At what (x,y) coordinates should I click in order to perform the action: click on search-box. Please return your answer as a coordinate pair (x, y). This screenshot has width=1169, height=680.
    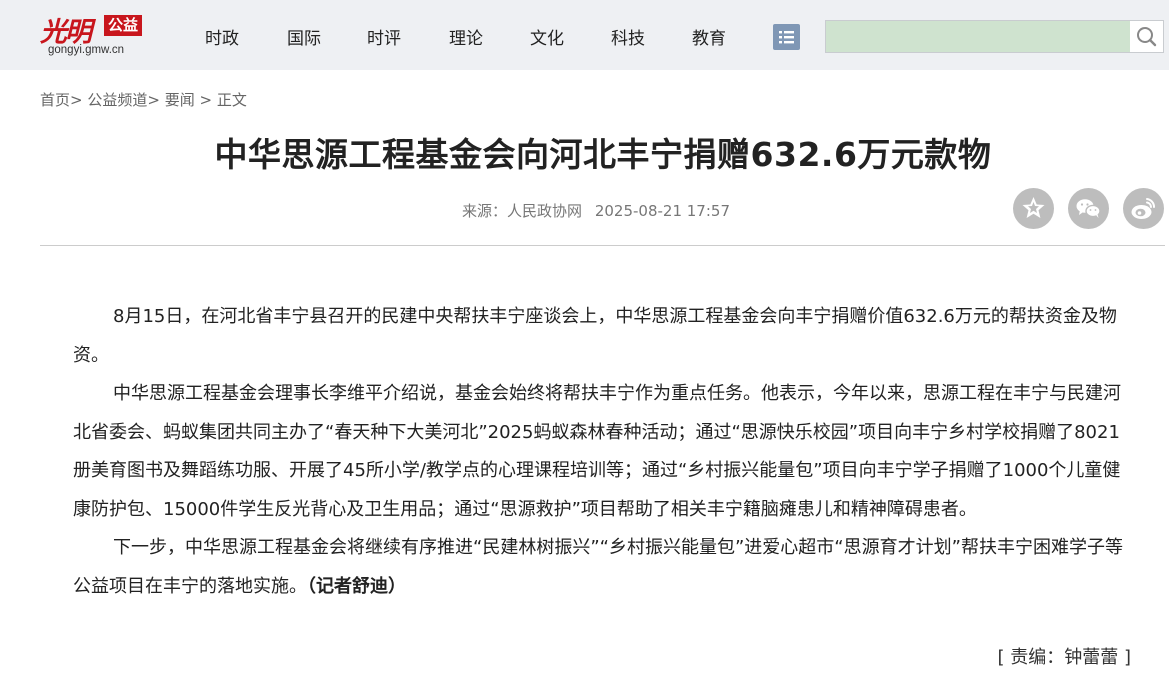
    Looking at the image, I should click on (994, 36).